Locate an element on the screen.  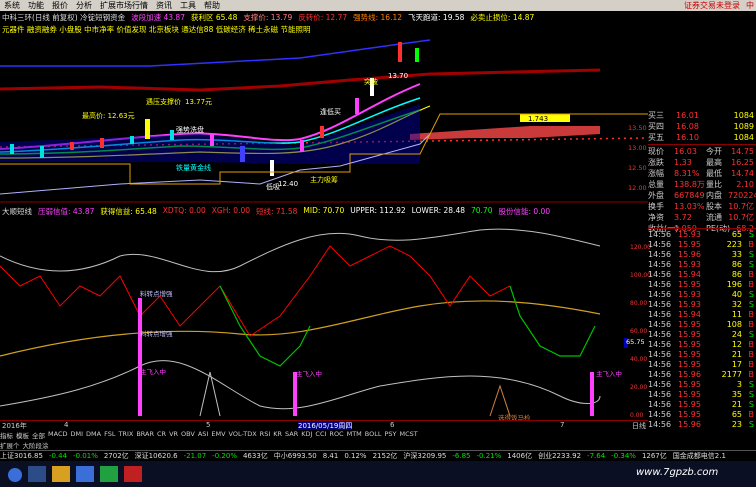
status-item: 沪深3209.95 is located at coordinates (425, 456).